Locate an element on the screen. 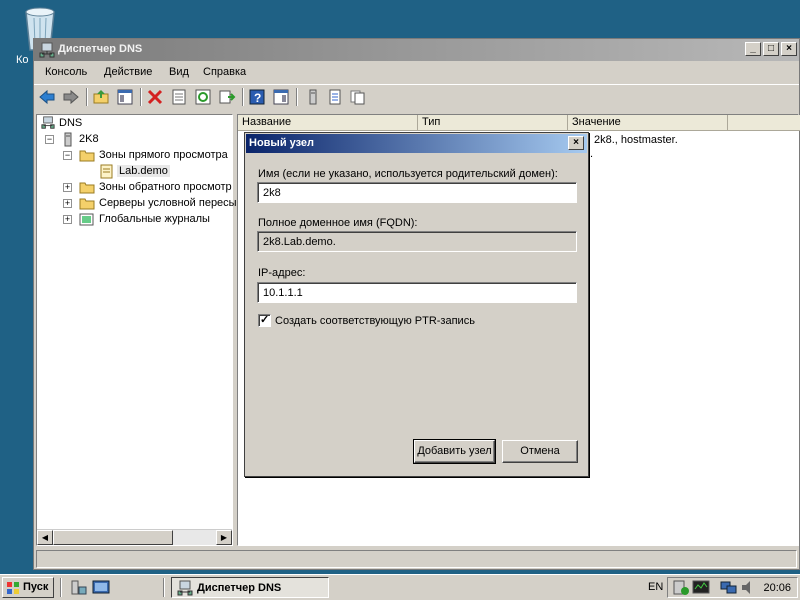 The width and height of the screenshot is (800, 600). delete-icon is located at coordinates (155, 97).